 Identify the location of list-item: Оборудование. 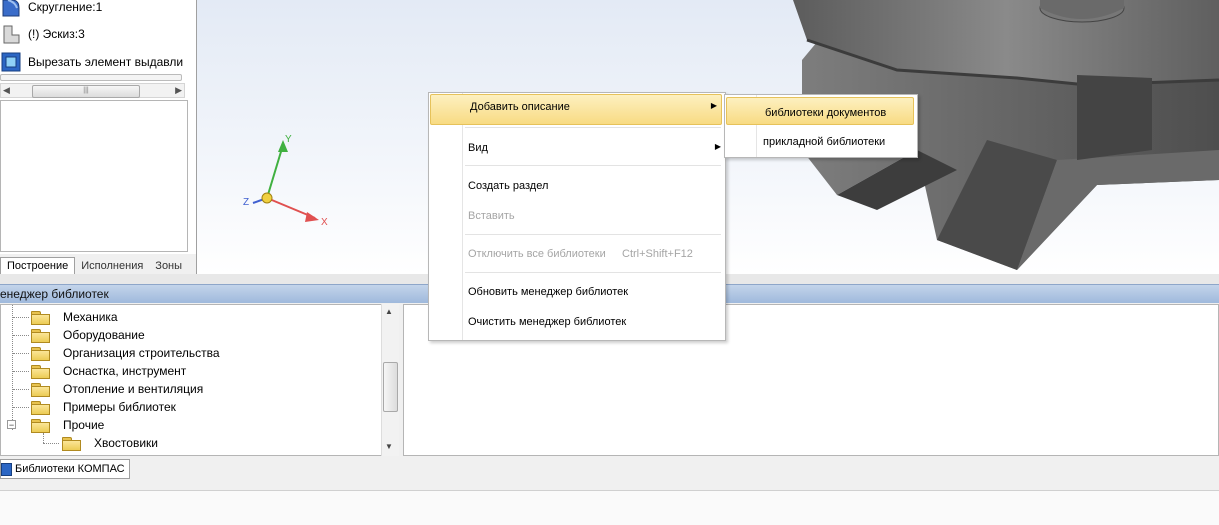
(88, 335).